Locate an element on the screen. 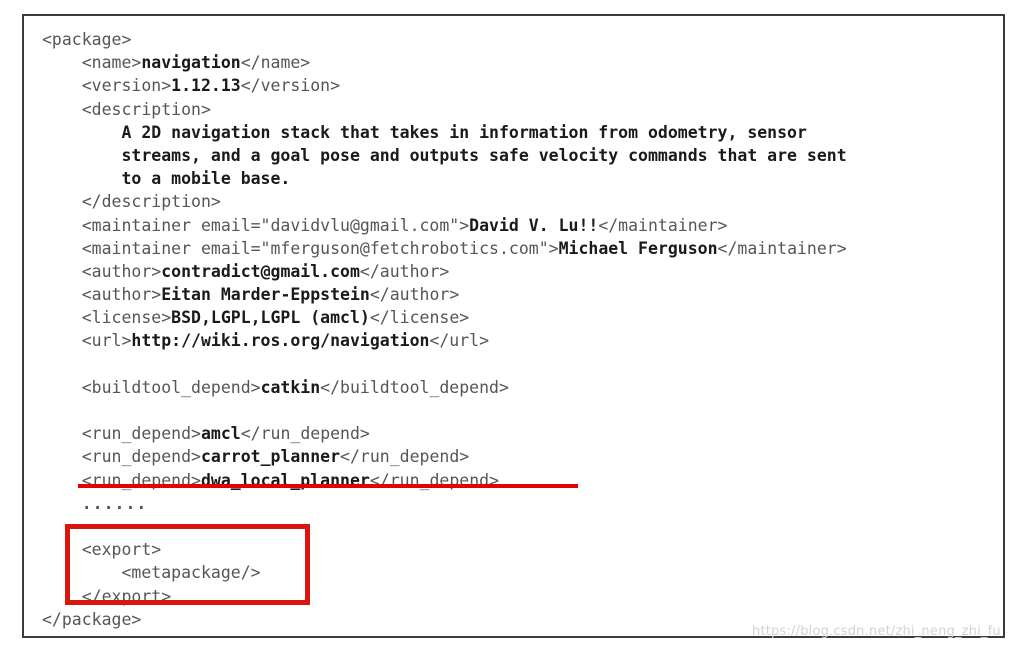 Image resolution: width=1024 pixels, height=656 pixels. code-token-val: amcl is located at coordinates (220, 434).